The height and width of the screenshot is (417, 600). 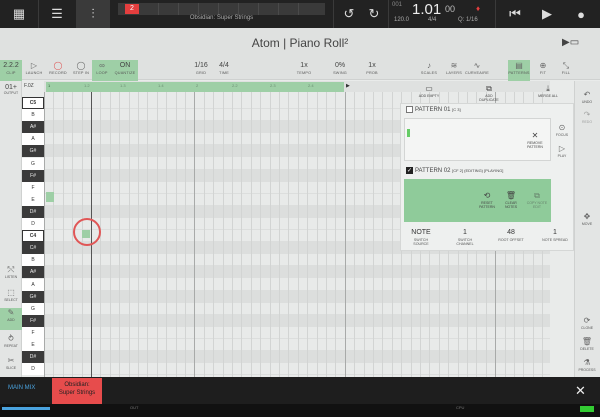 I want to click on record-icon: ●, so click(x=581, y=14).